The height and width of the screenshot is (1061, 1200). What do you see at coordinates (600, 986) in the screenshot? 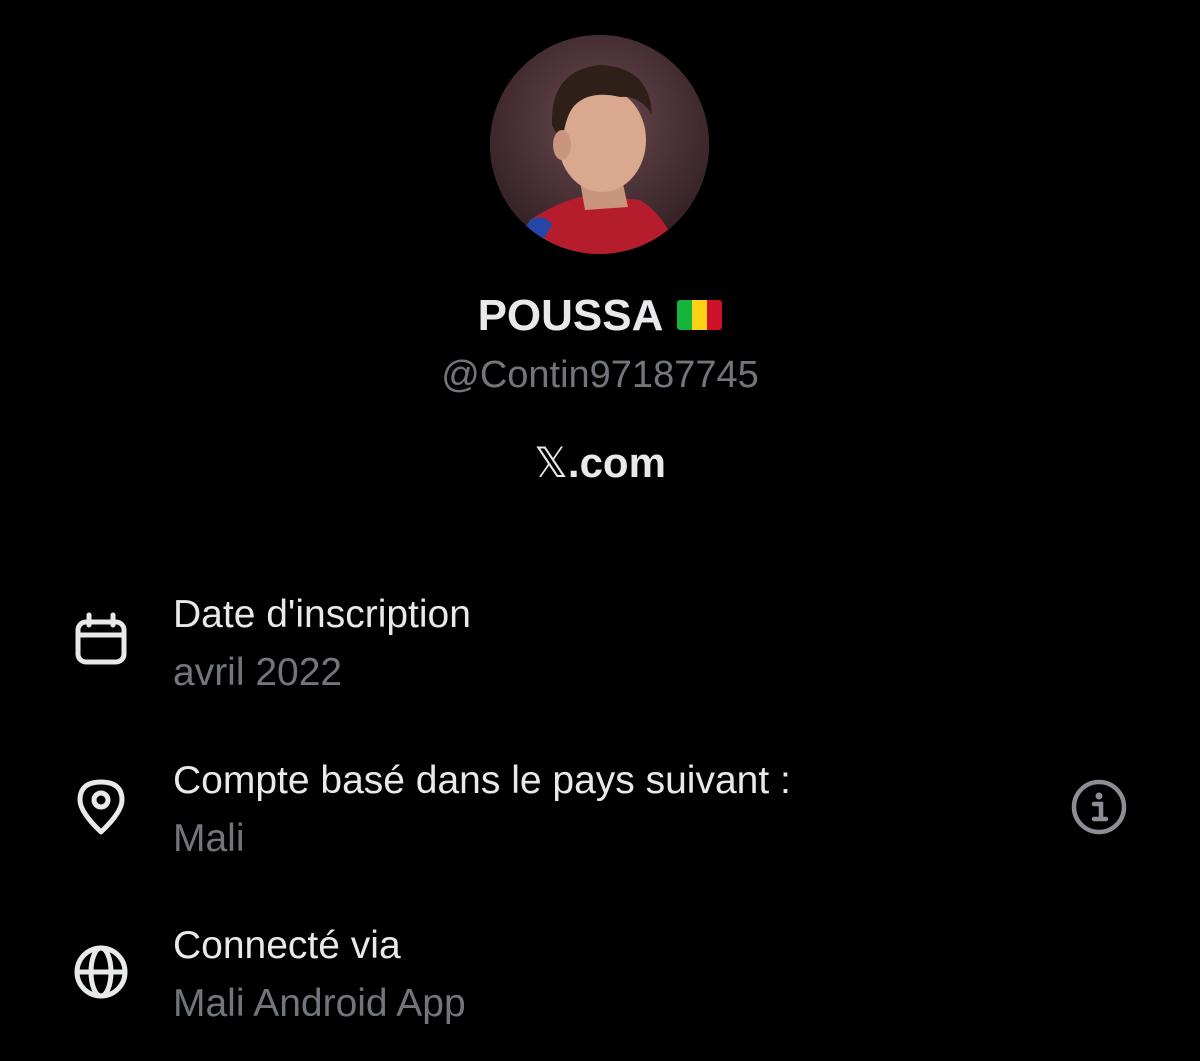
I see `detail-row-connected-via: Connecté via Mali Android App` at bounding box center [600, 986].